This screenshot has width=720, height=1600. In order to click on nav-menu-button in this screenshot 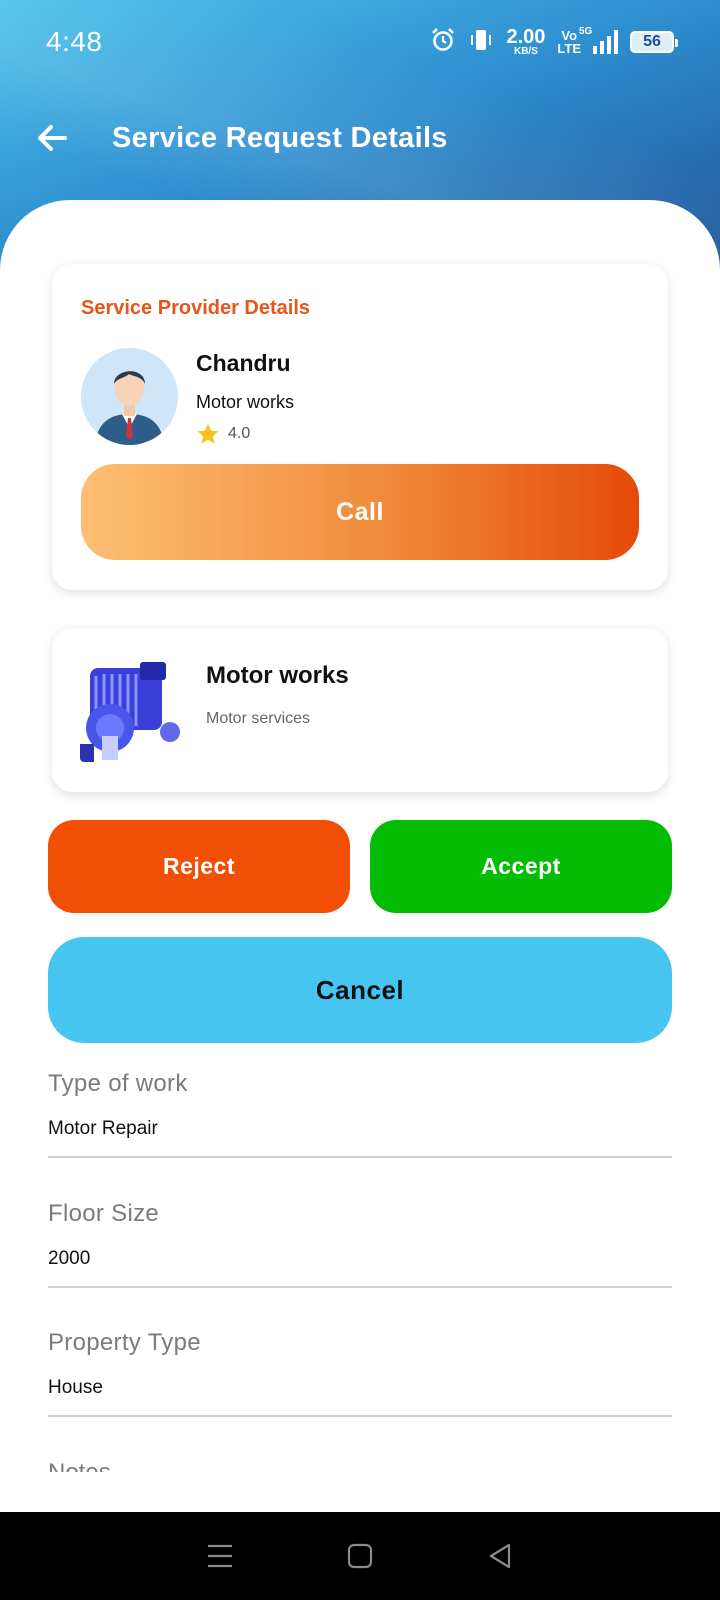, I will do `click(220, 1556)`.